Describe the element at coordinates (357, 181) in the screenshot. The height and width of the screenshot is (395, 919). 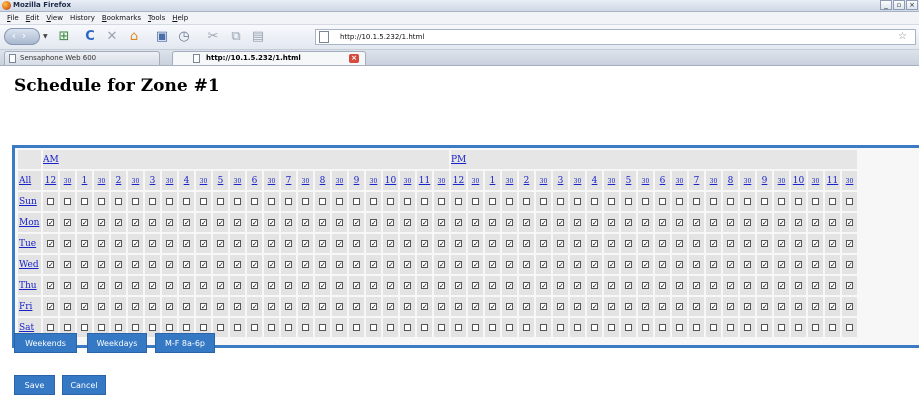
I see `hour-link-am-9: 9` at that location.